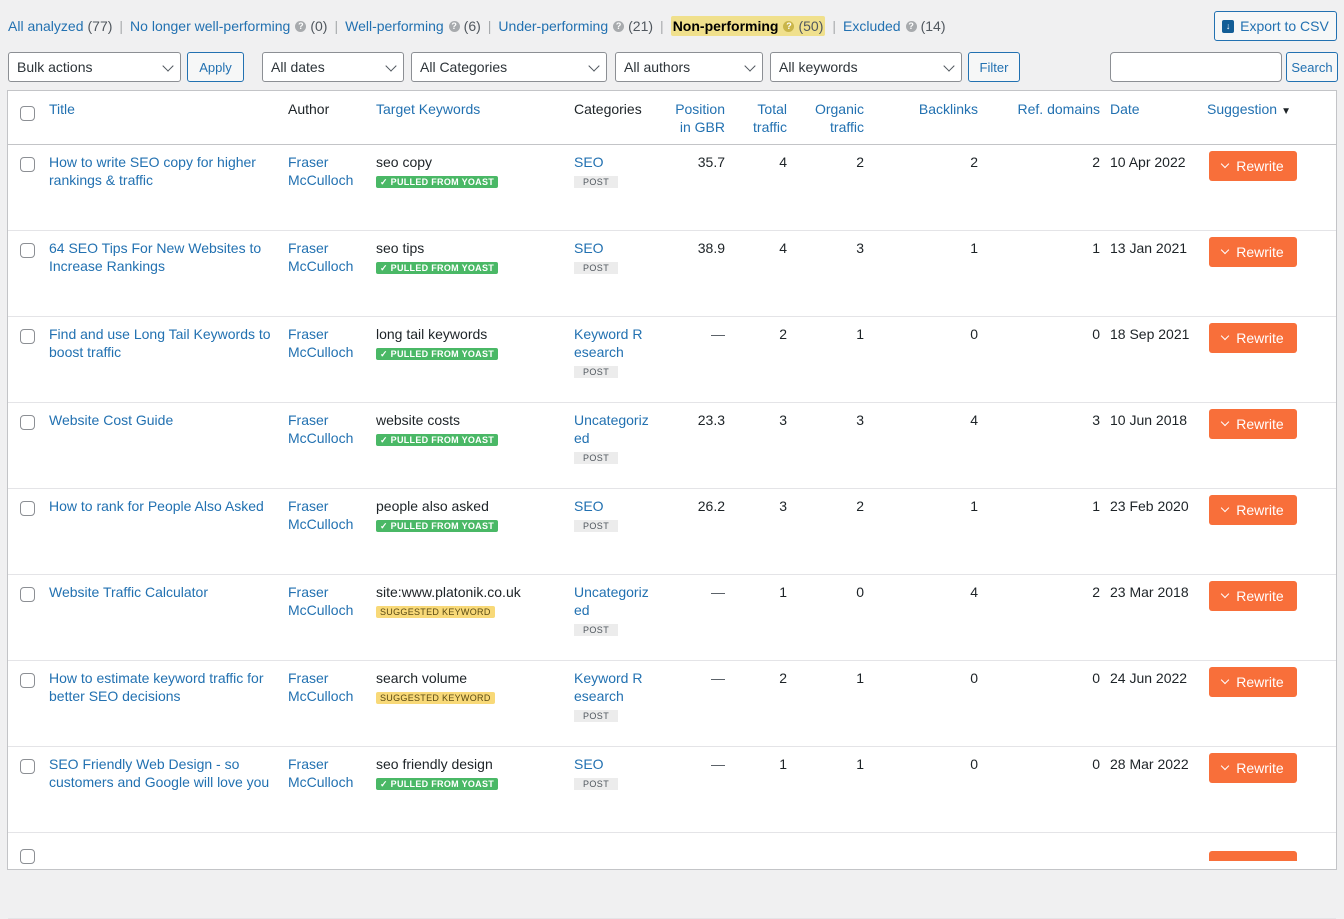 The image size is (1344, 919). I want to click on column-suggestion: Suggestion ▼, so click(1268, 118).